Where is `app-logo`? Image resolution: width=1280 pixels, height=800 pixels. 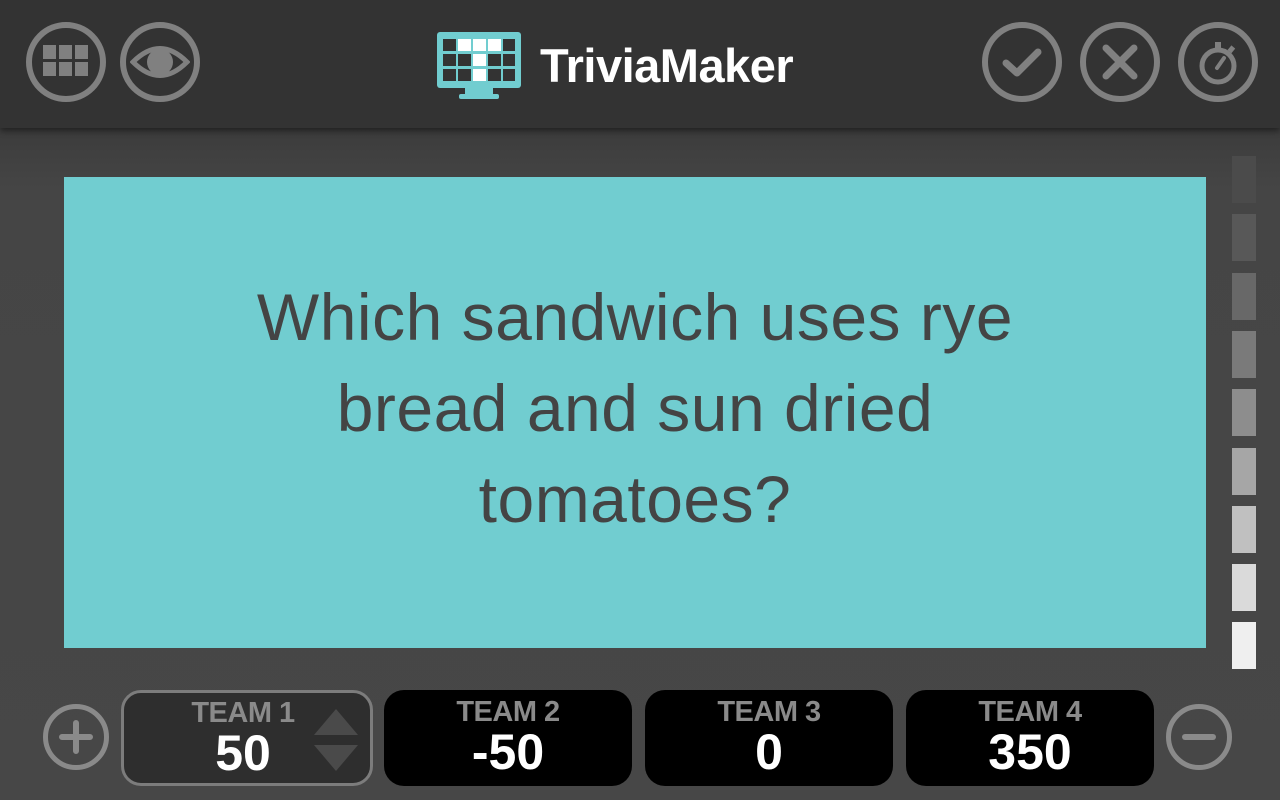
app-logo is located at coordinates (479, 66).